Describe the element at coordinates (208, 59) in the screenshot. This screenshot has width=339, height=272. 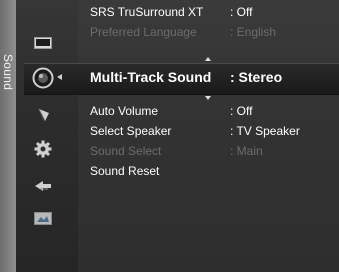
I see `up-arrow-icon` at that location.